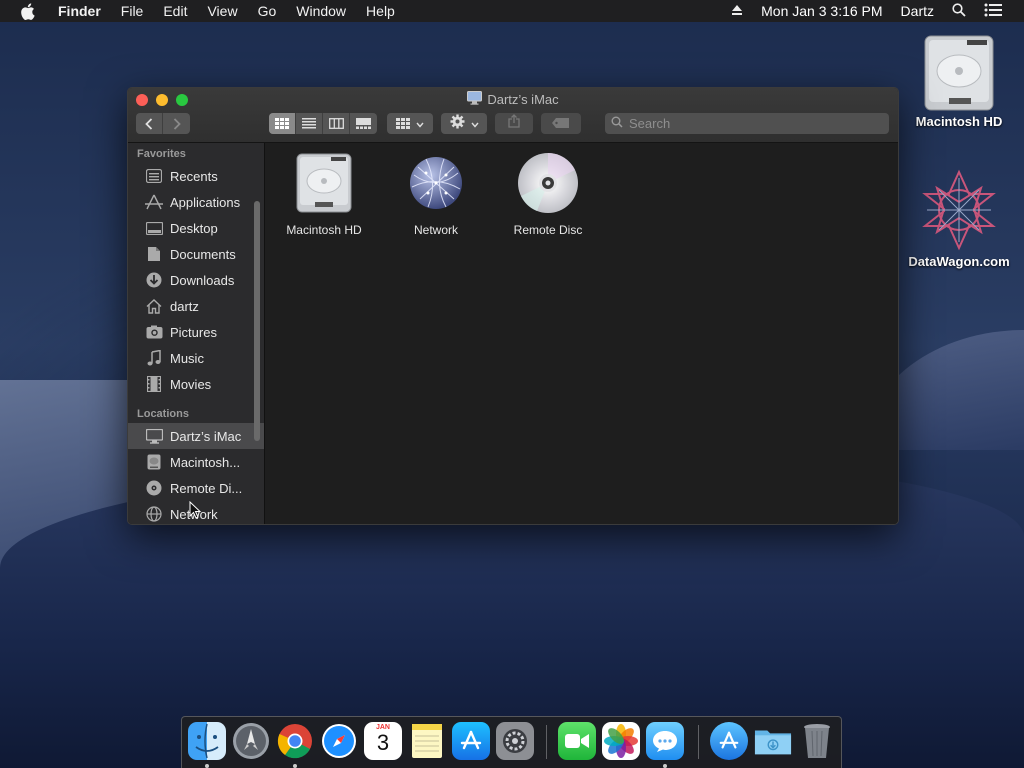  Describe the element at coordinates (548, 183) in the screenshot. I see `remote-disc-icon` at that location.